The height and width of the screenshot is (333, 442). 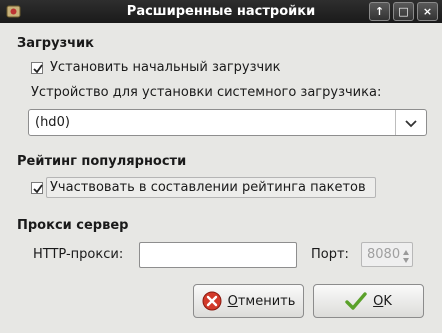 I want to click on install-bootloader-label: Установить начальный загрузчик, so click(x=165, y=67).